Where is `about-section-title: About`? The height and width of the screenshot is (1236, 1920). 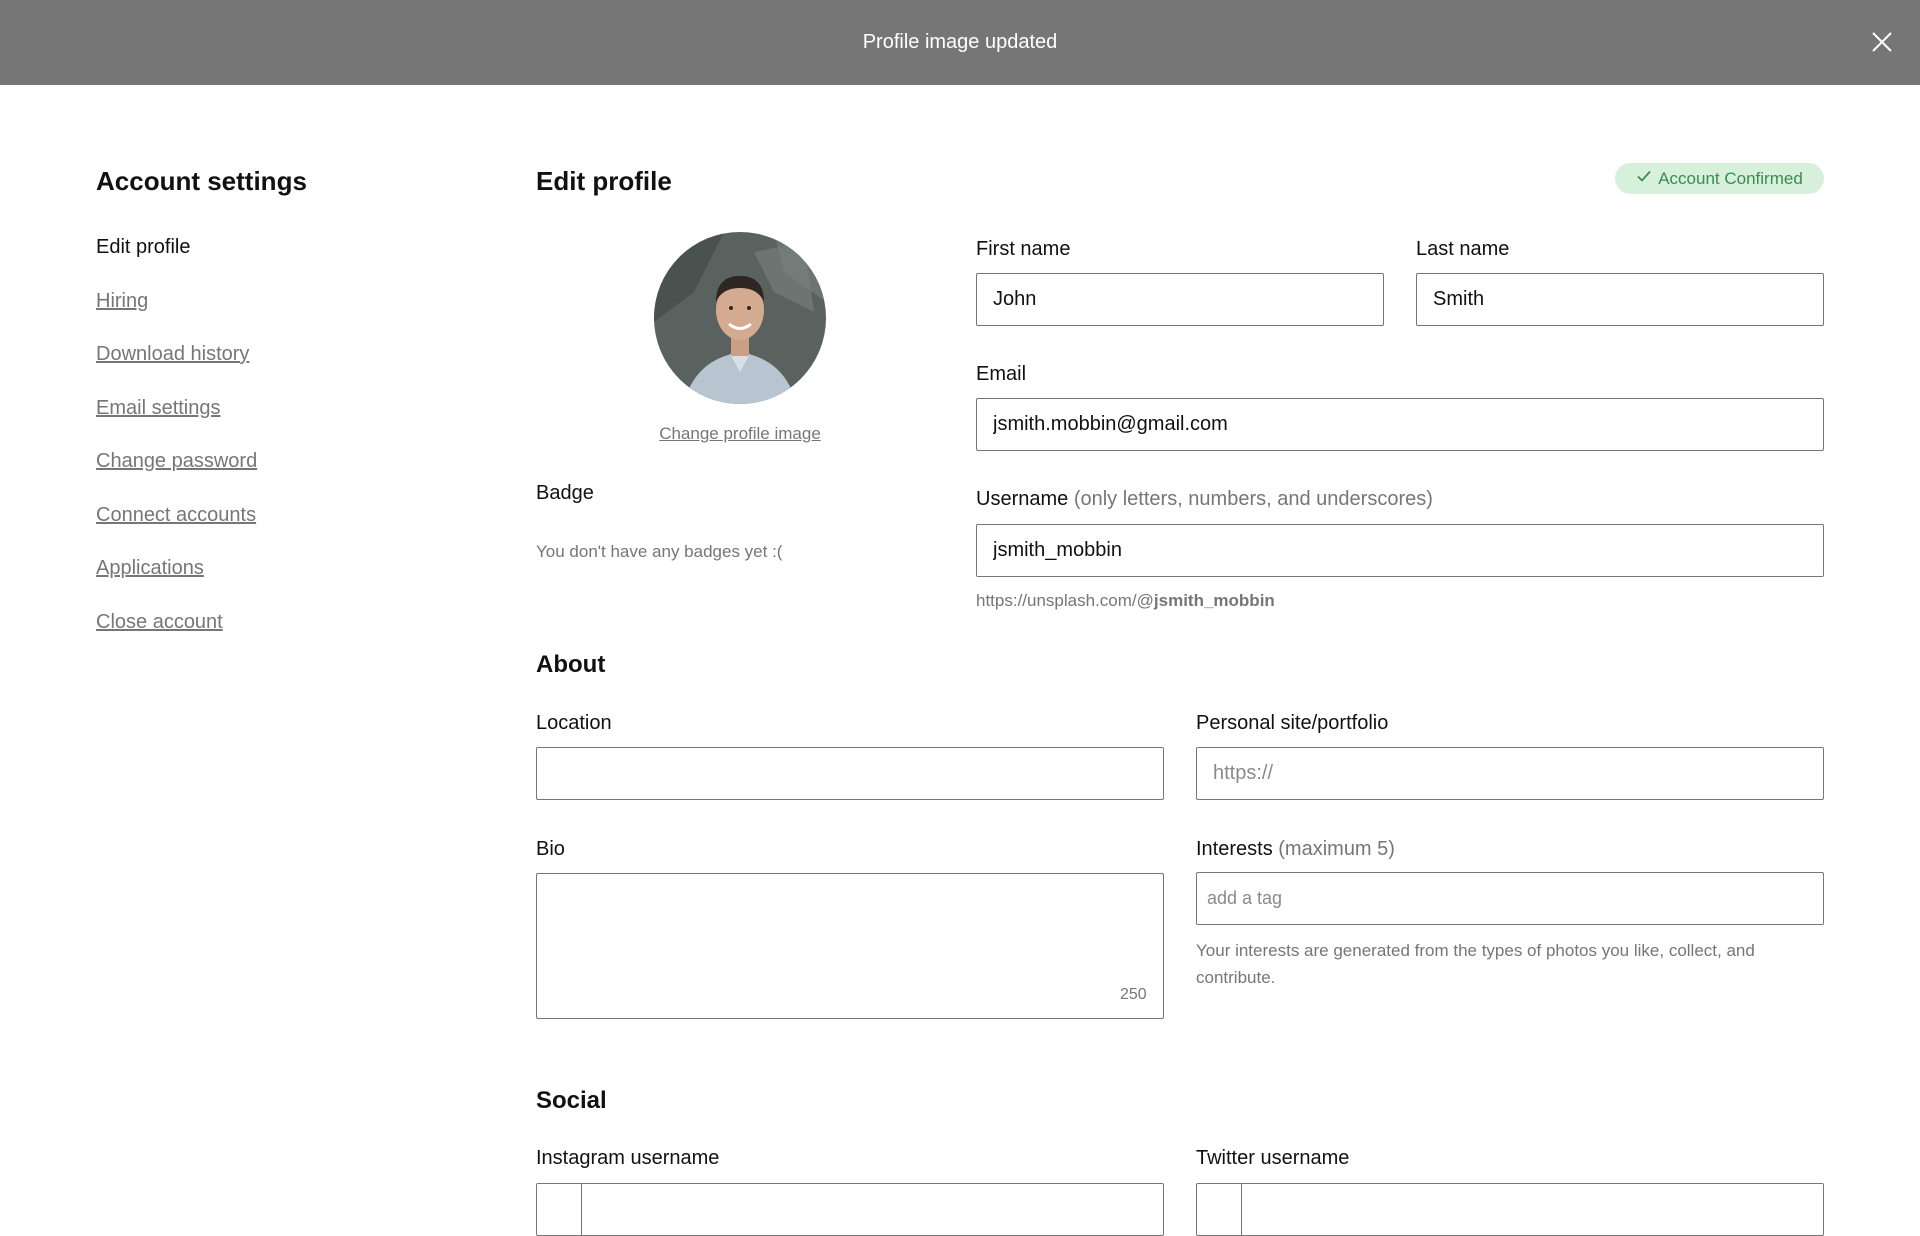
about-section-title: About is located at coordinates (571, 664).